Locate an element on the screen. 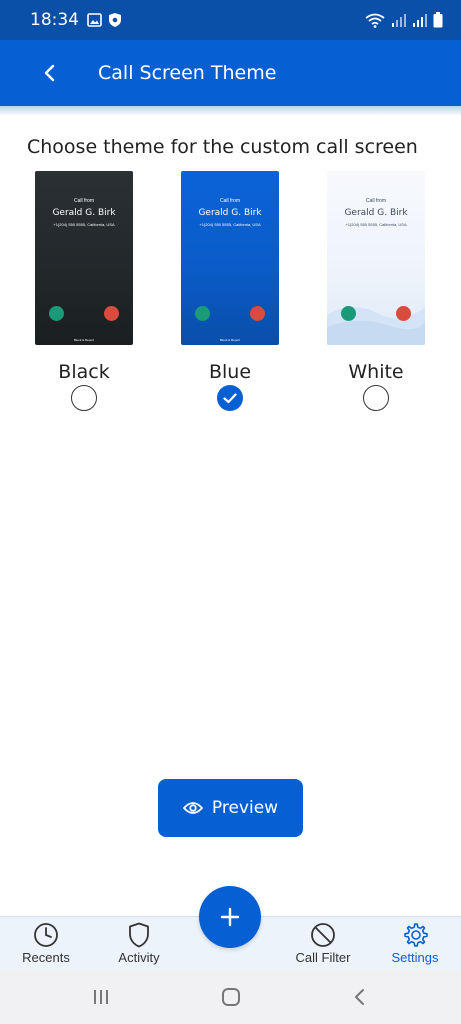 The width and height of the screenshot is (461, 1024). nav-label-recents: Recents is located at coordinates (46, 957).